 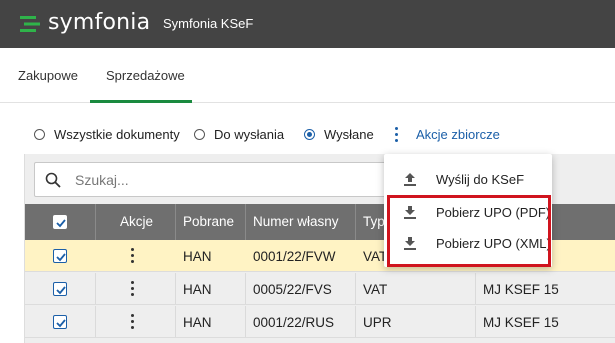 I want to click on upload-icon, so click(x=410, y=179).